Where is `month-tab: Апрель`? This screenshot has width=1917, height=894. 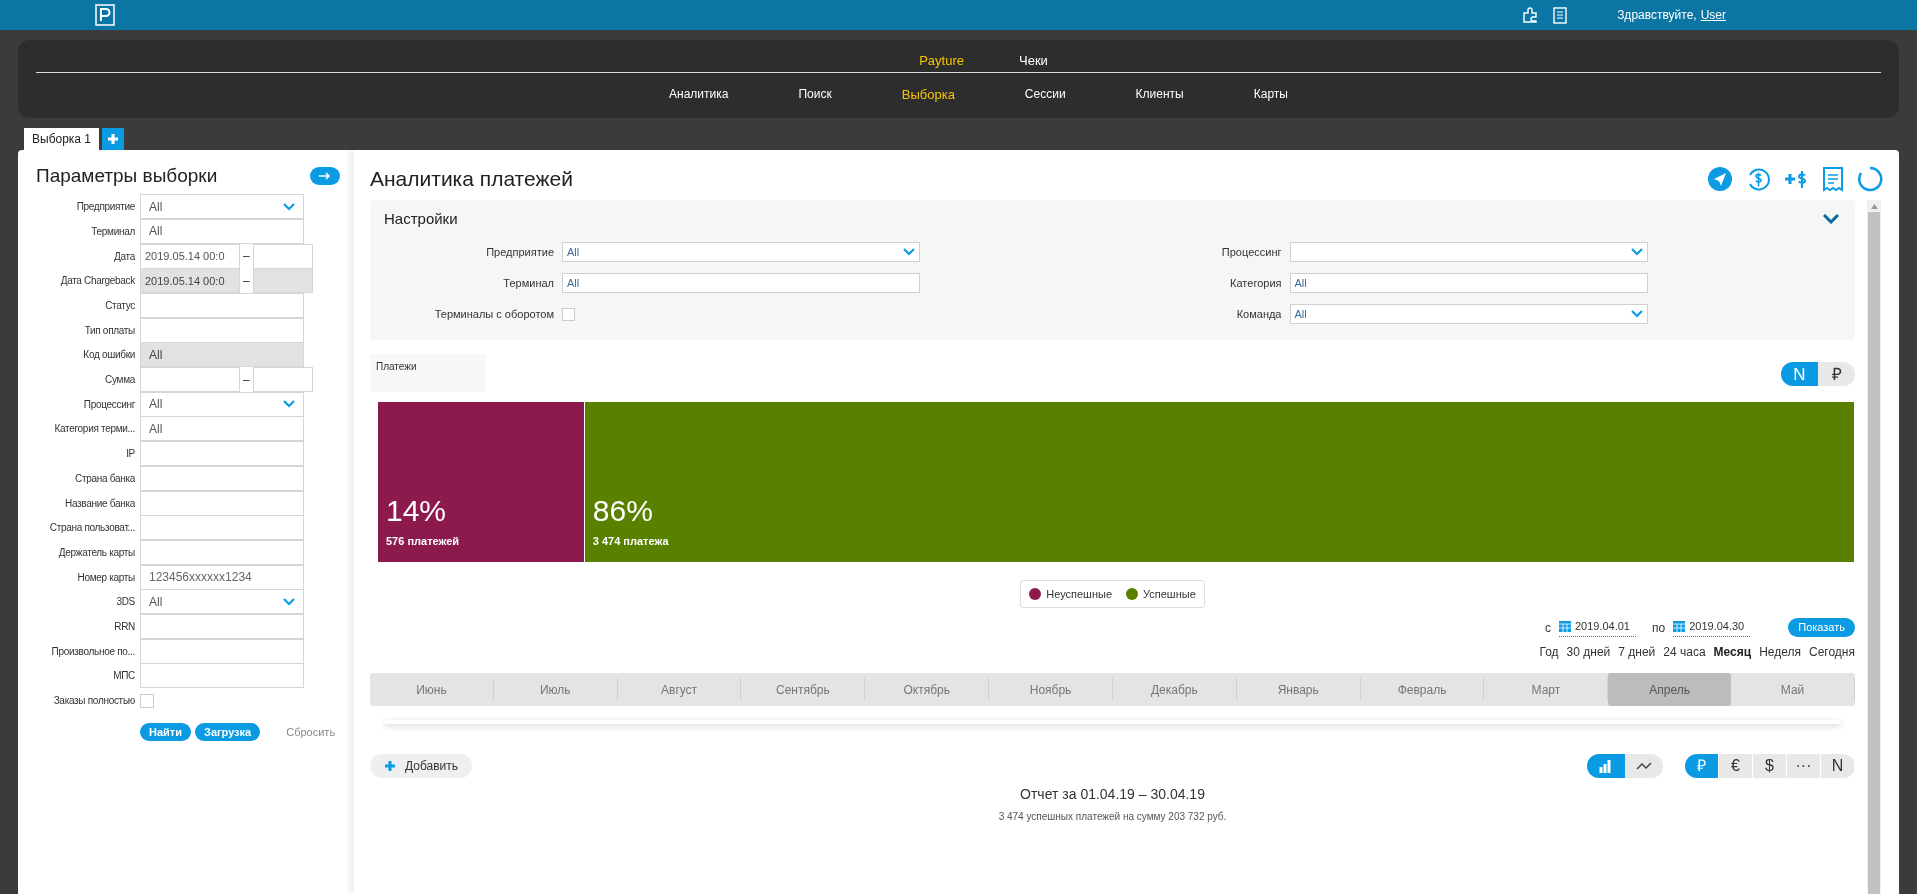 month-tab: Апрель is located at coordinates (1670, 689).